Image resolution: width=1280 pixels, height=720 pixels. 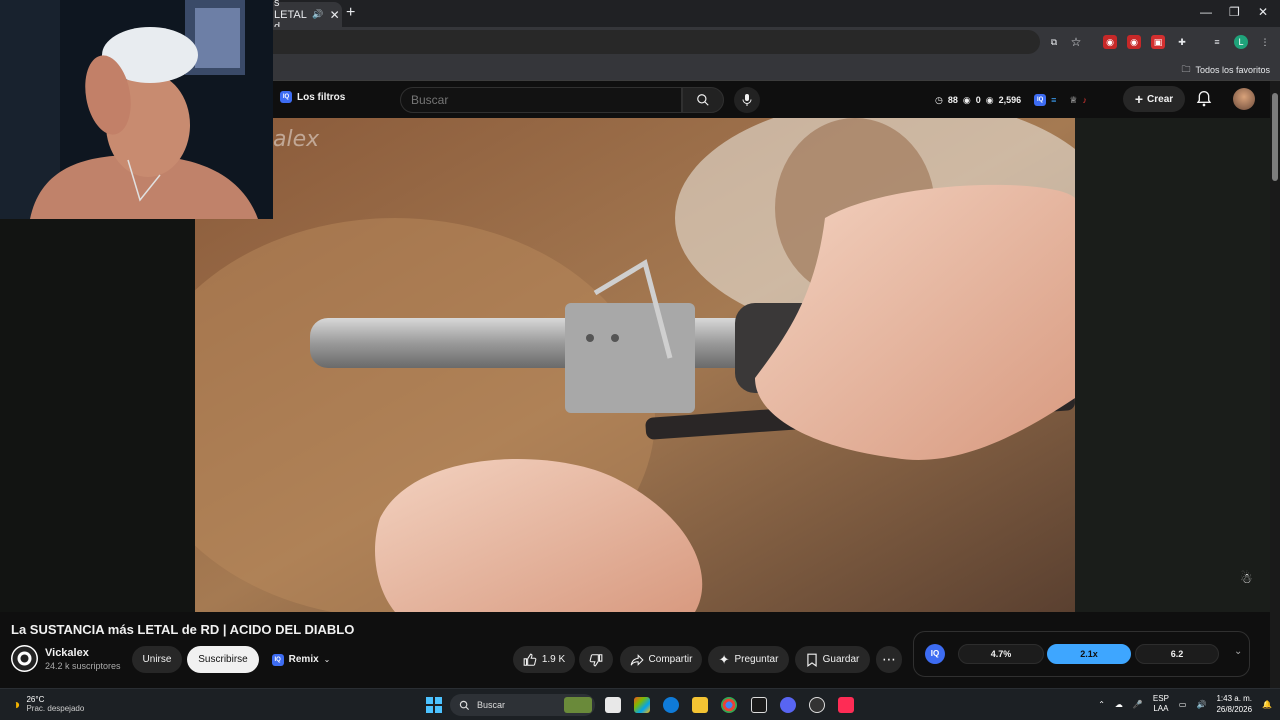 I want to click on profile-icon: L, so click(x=1241, y=42).